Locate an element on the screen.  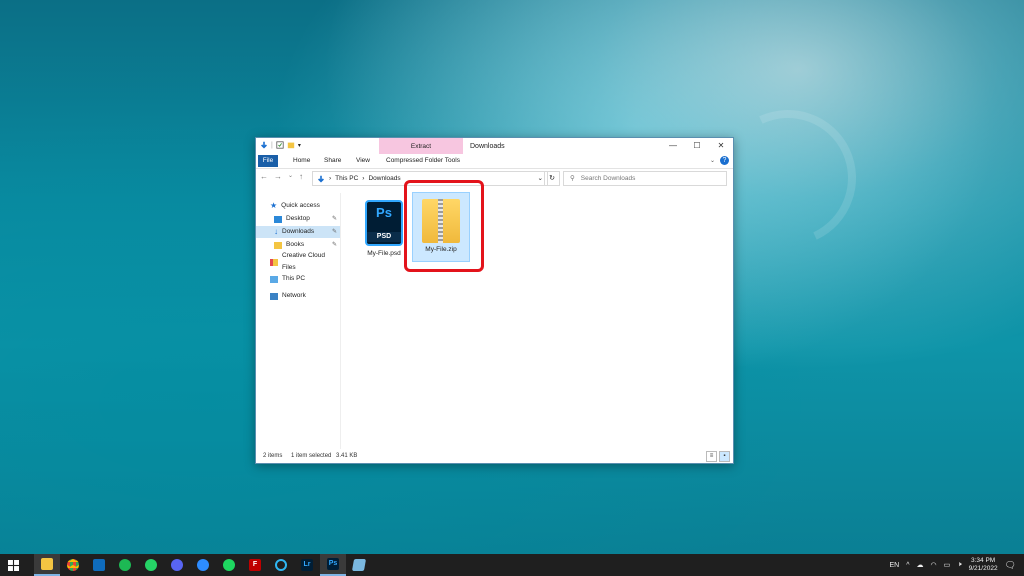
outlook-icon is located at coordinates (99, 565).